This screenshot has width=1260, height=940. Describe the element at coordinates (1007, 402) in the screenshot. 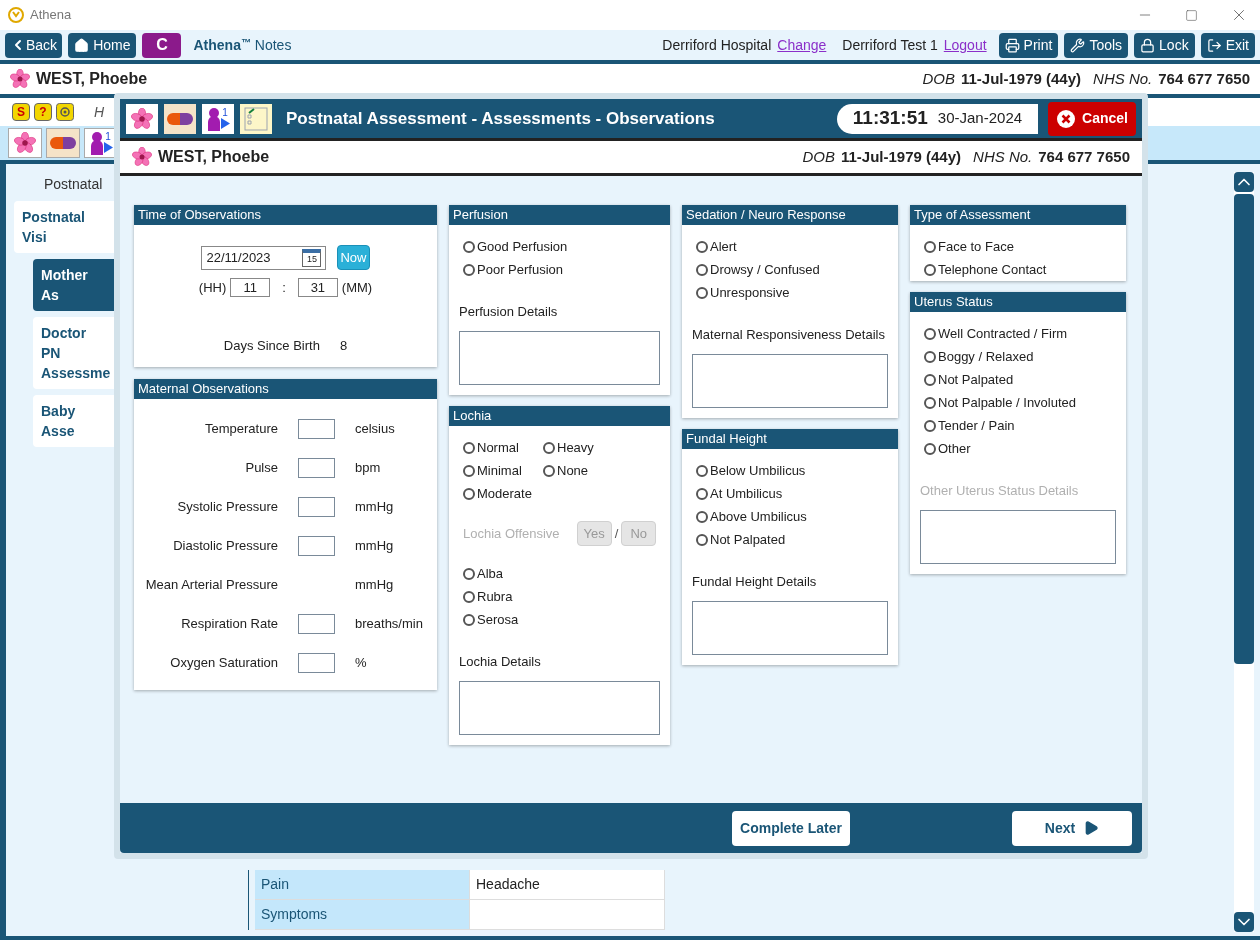

I see `radio-label: Not Palpable / Involuted` at that location.